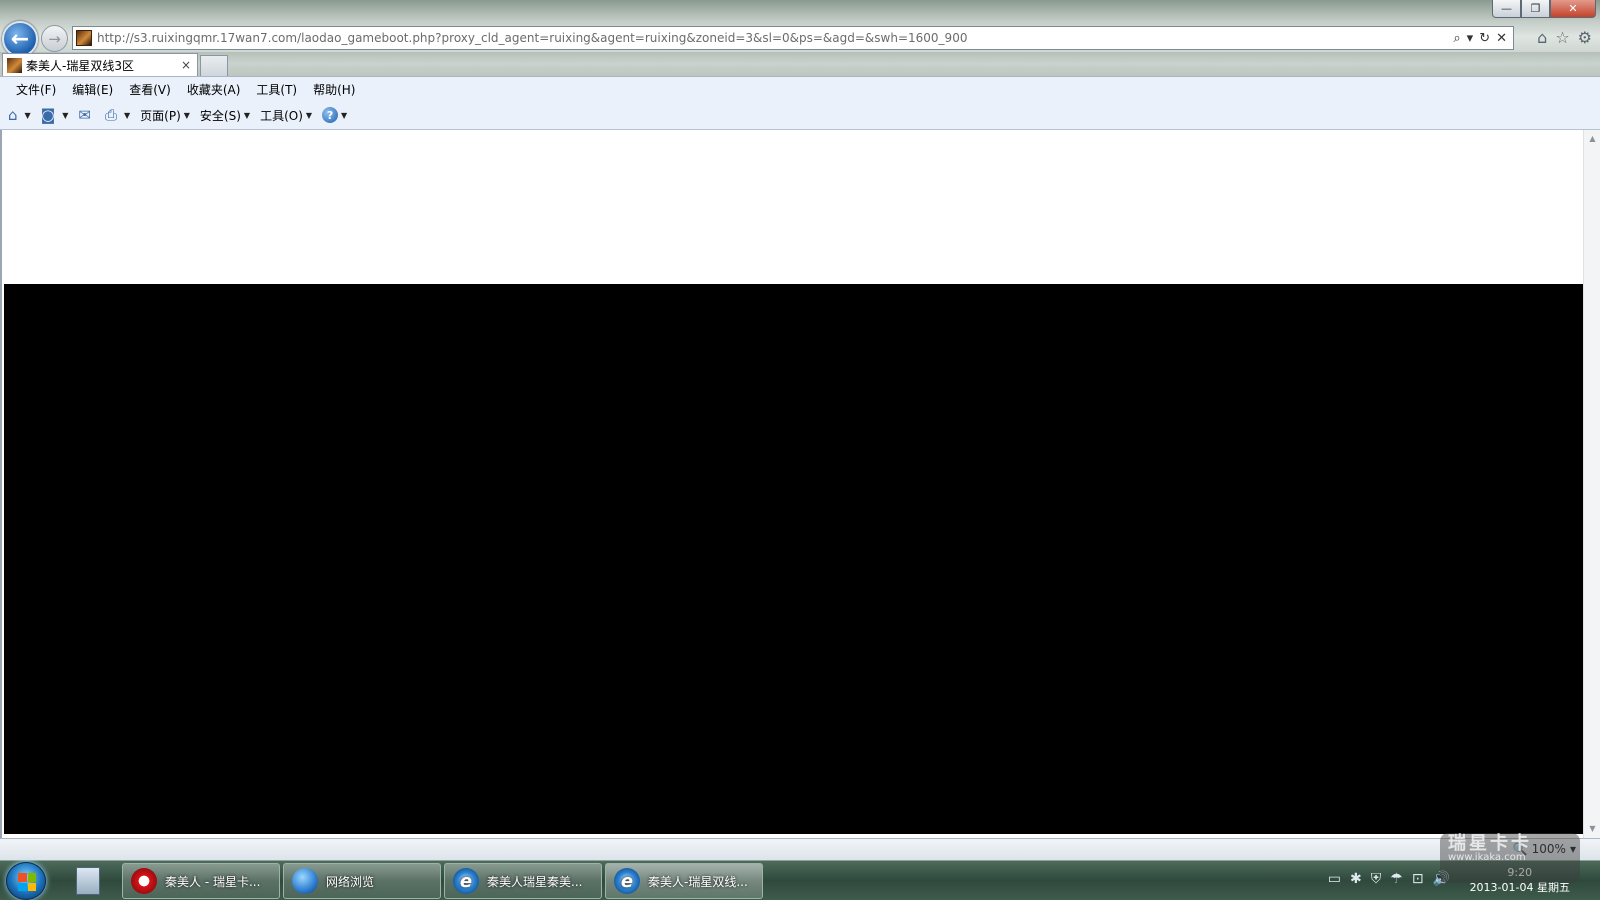 Image resolution: width=1600 pixels, height=900 pixels. What do you see at coordinates (110, 115) in the screenshot?
I see `print-icon: ⎙` at bounding box center [110, 115].